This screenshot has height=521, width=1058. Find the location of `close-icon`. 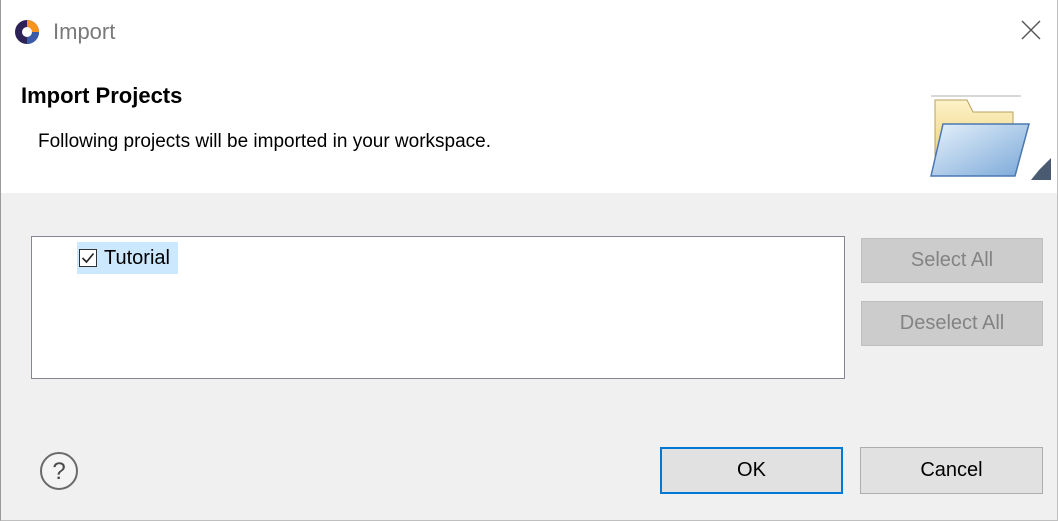

close-icon is located at coordinates (1031, 30).